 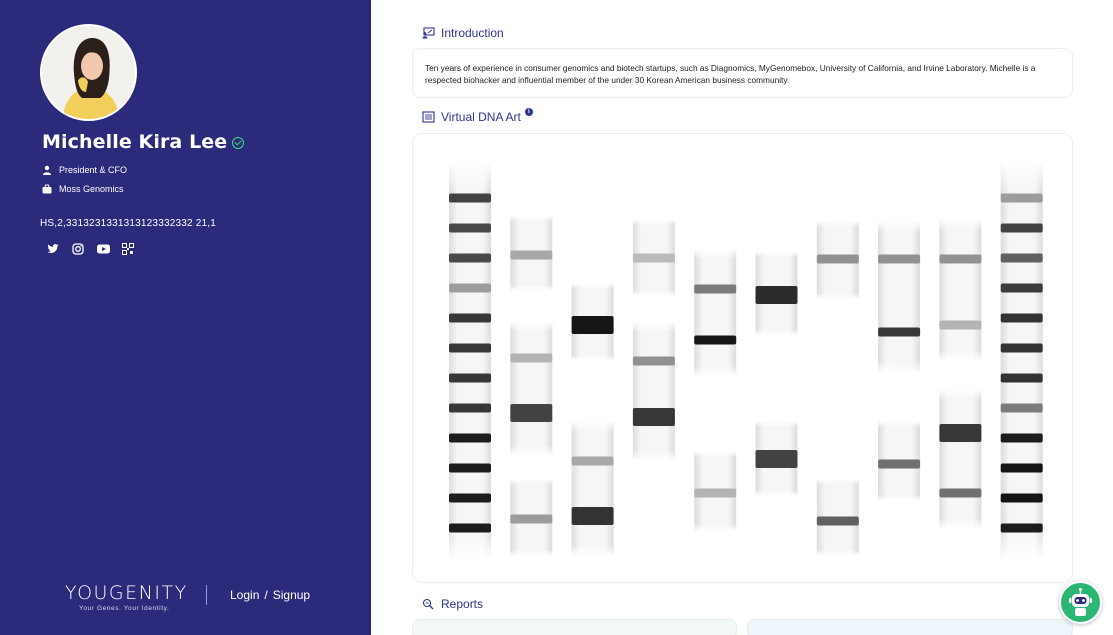 I want to click on qr-code-icon, so click(x=128, y=249).